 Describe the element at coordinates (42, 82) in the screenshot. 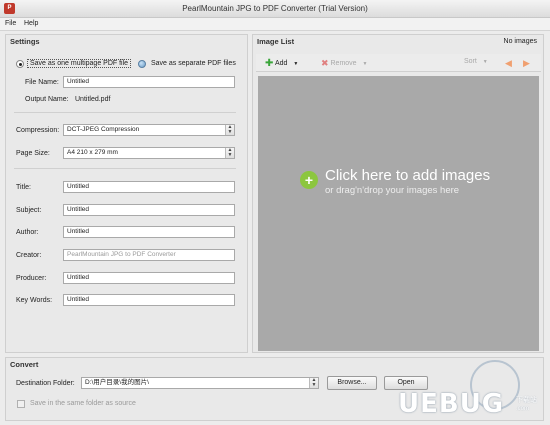

I see `file-name-label: File Name:` at that location.